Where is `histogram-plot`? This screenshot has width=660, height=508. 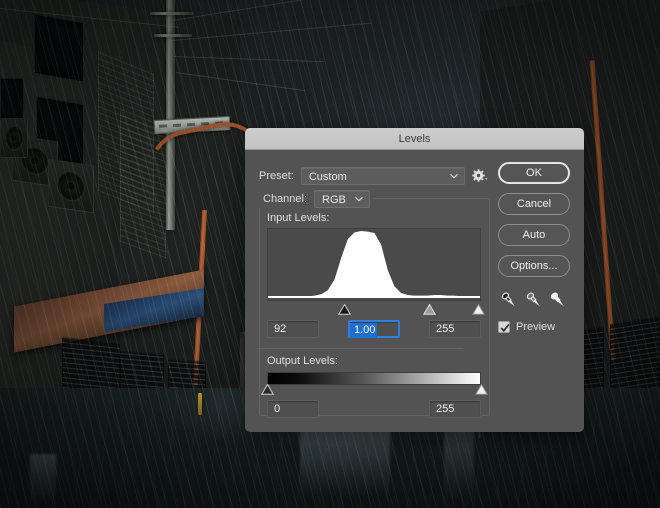 histogram-plot is located at coordinates (374, 264).